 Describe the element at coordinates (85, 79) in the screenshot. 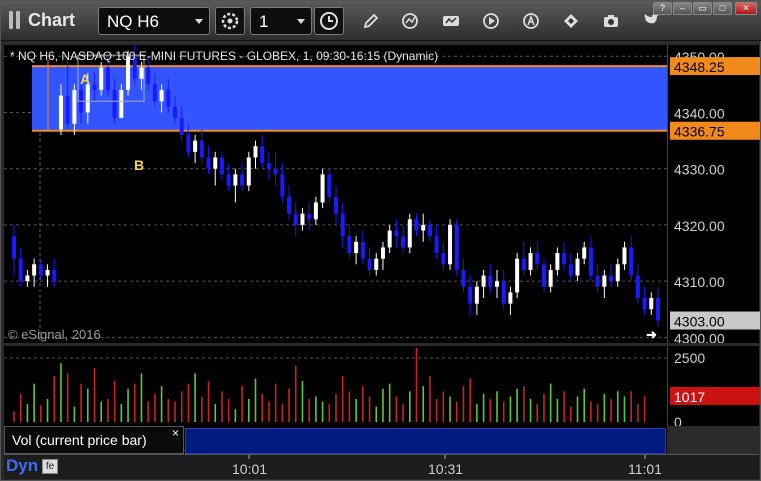

I see `label-a: A` at that location.